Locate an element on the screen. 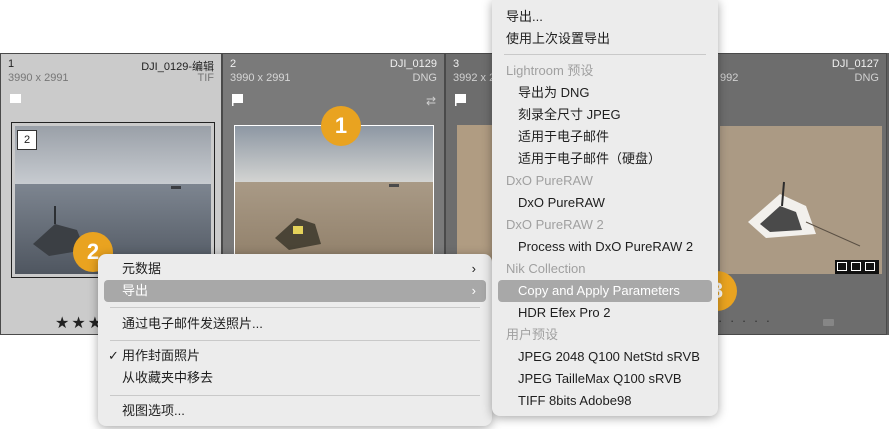  checkmark-icon: ✓ is located at coordinates (113, 355).